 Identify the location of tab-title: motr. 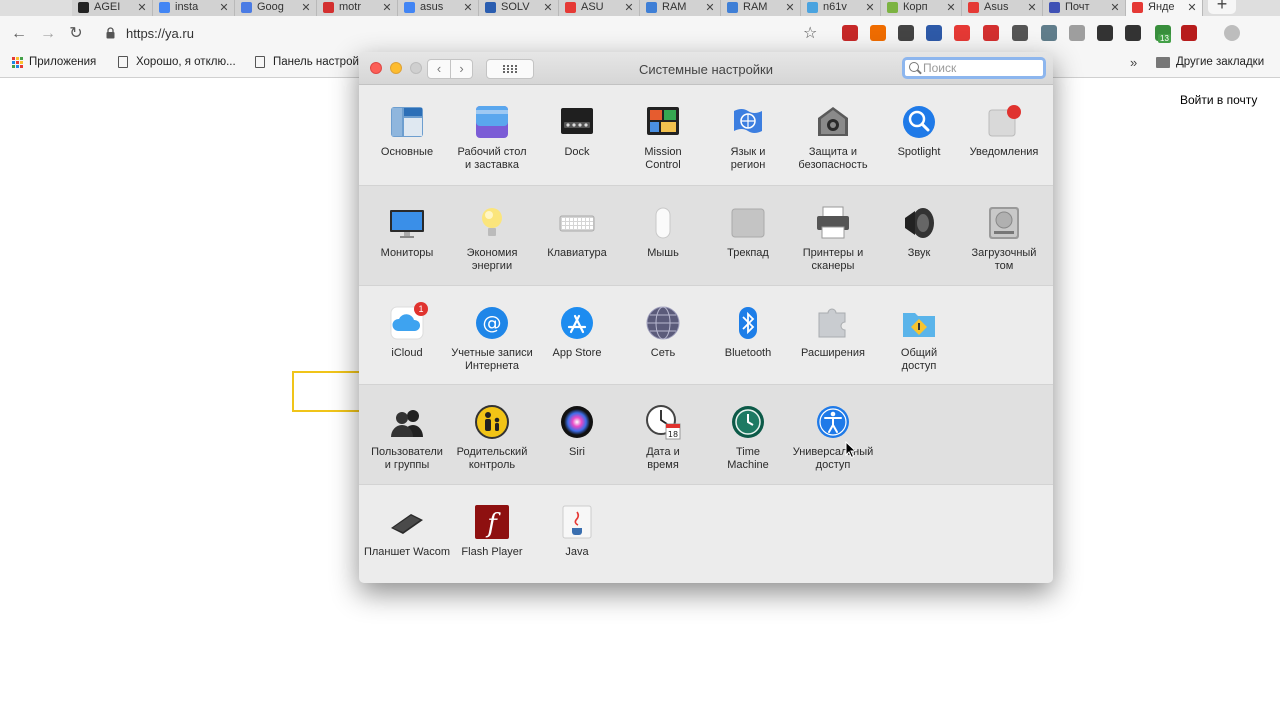
(350, 7).